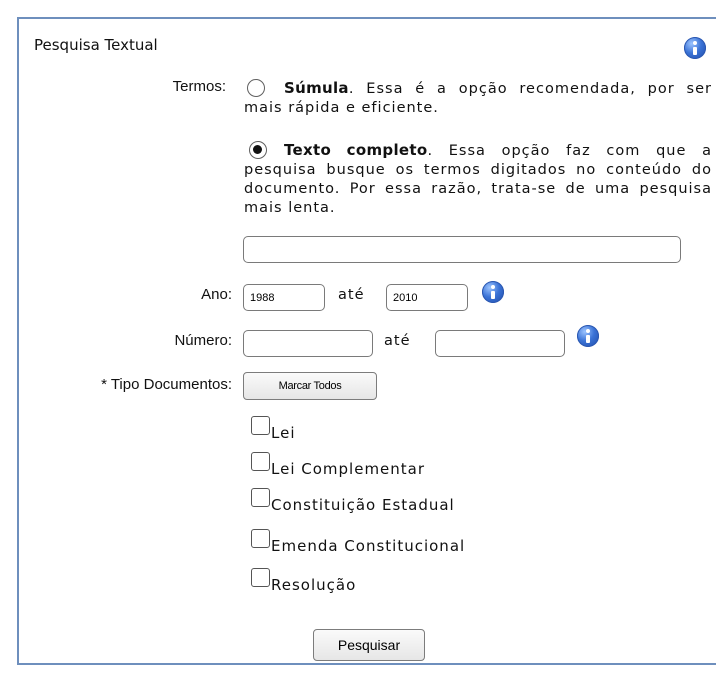 This screenshot has width=716, height=678. What do you see at coordinates (260, 425) in the screenshot?
I see `checkbox-lei` at bounding box center [260, 425].